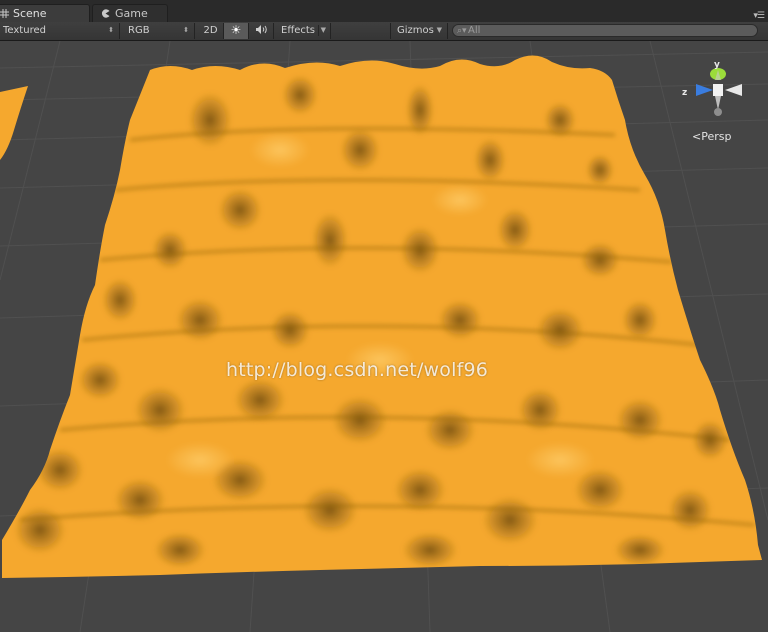 The image size is (768, 632). Describe the element at coordinates (384, 11) in the screenshot. I see `tab-bar: Scene Game ▾☰` at that location.